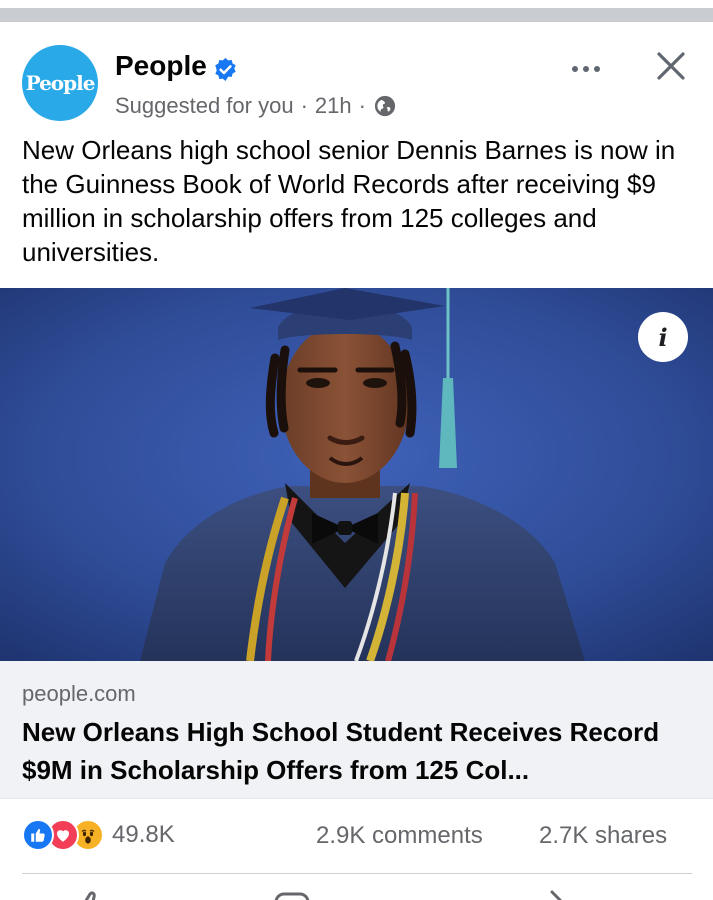 The height and width of the screenshot is (900, 713). What do you see at coordinates (356, 11) in the screenshot?
I see `feed-divider` at bounding box center [356, 11].